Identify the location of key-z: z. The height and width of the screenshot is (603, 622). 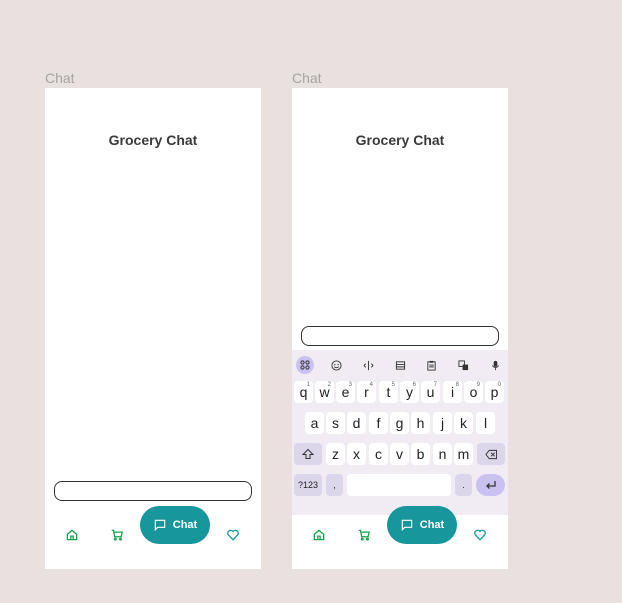
(335, 454).